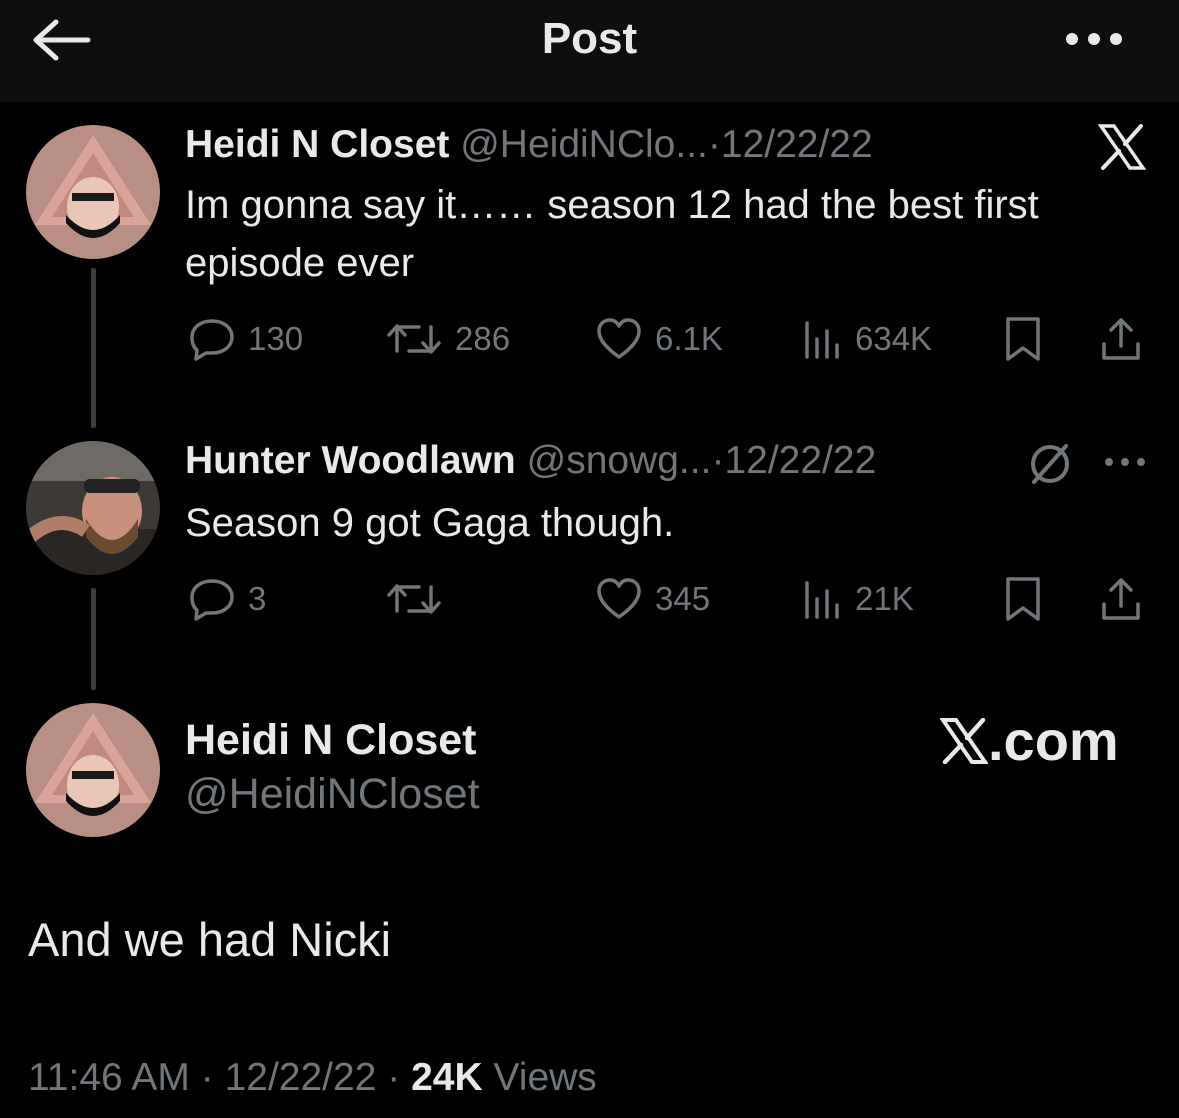 Image resolution: width=1179 pixels, height=1118 pixels. I want to click on no-entry-icon, so click(1050, 464).